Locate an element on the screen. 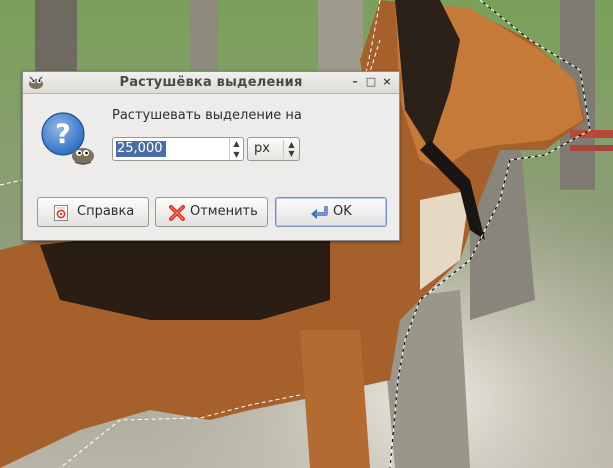 The image size is (613, 468). ok-button: OK is located at coordinates (331, 212).